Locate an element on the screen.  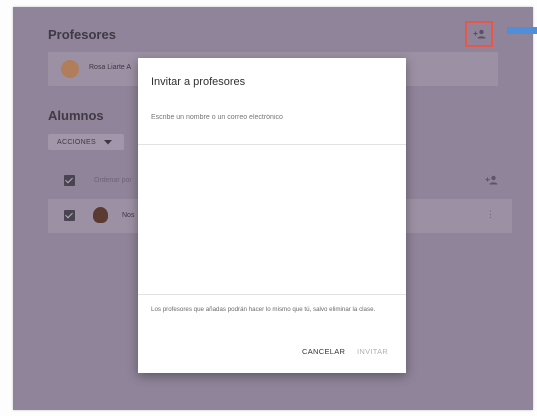
cancel-button: CANCELAR is located at coordinates (323, 351).